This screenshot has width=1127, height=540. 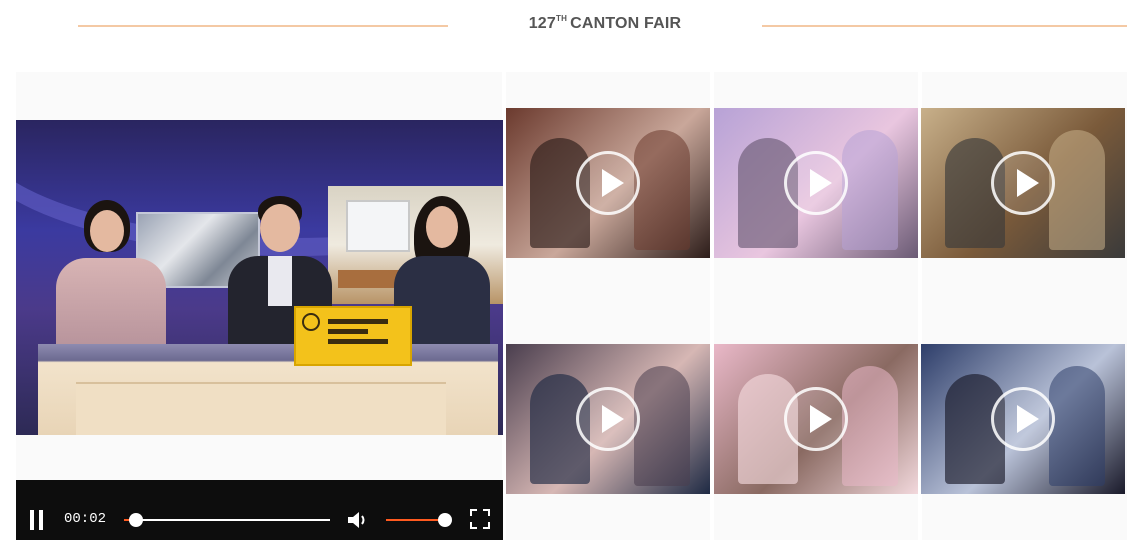 What do you see at coordinates (944, 26) in the screenshot?
I see `header-rule-right` at bounding box center [944, 26].